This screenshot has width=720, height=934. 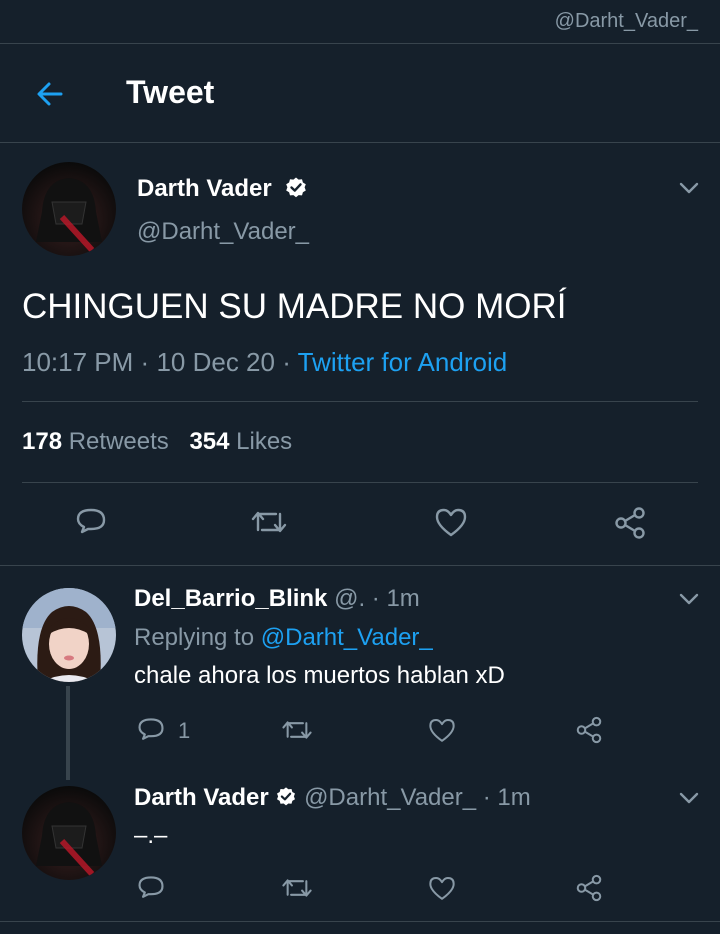 I want to click on tweet-text: CHINGUEN SU MADRE NO MORÍ, so click(x=294, y=306).